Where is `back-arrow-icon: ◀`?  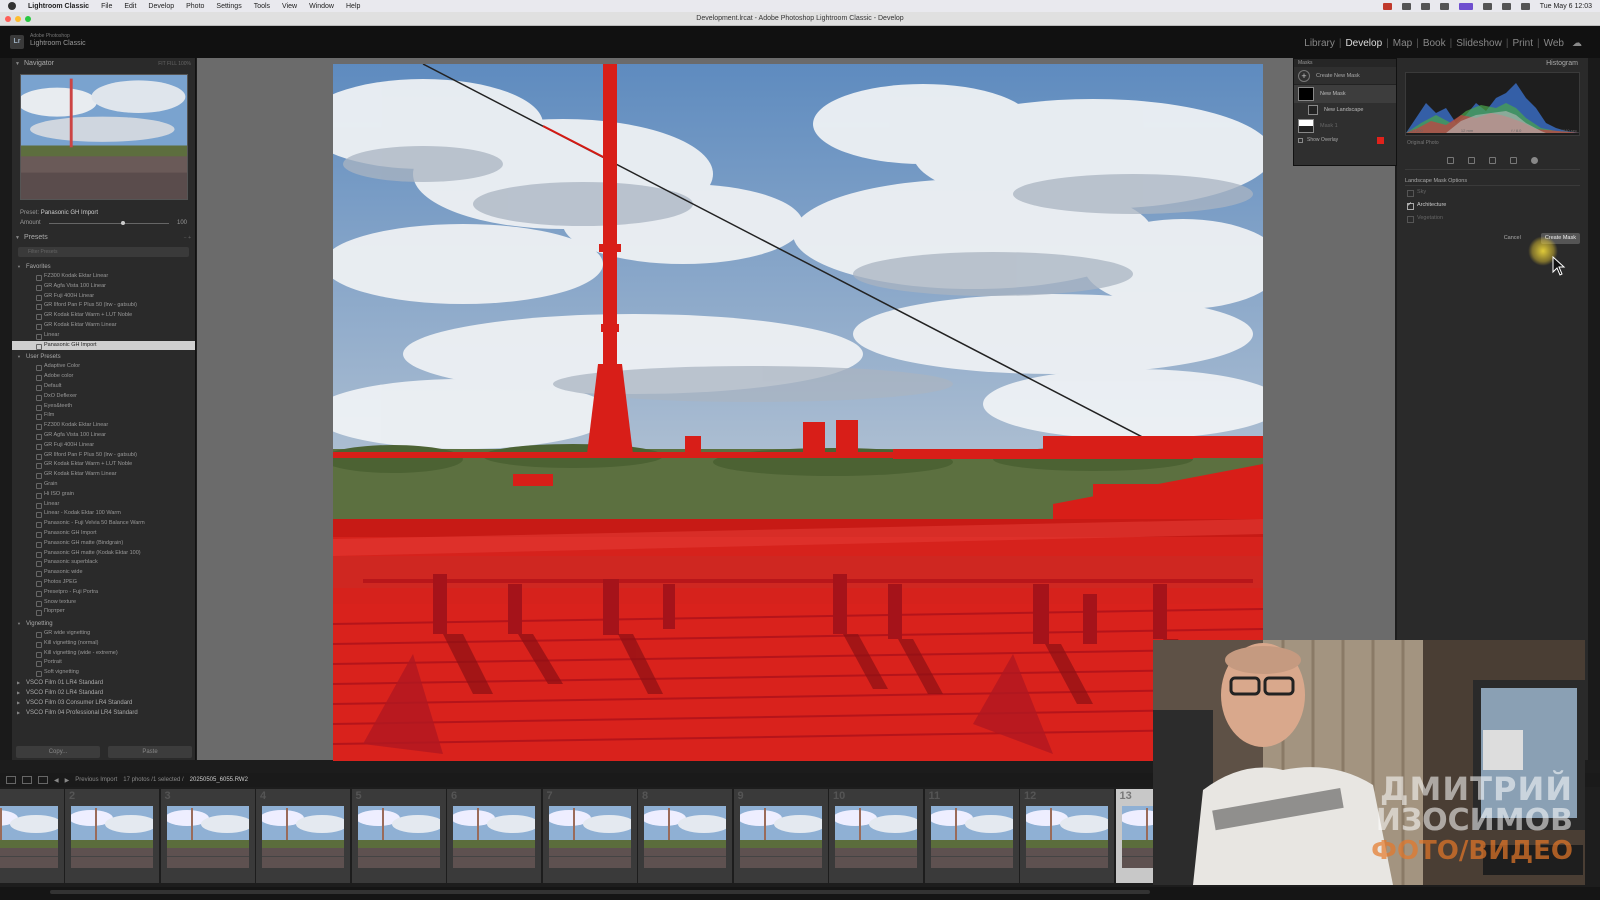 back-arrow-icon: ◀ is located at coordinates (56, 780).